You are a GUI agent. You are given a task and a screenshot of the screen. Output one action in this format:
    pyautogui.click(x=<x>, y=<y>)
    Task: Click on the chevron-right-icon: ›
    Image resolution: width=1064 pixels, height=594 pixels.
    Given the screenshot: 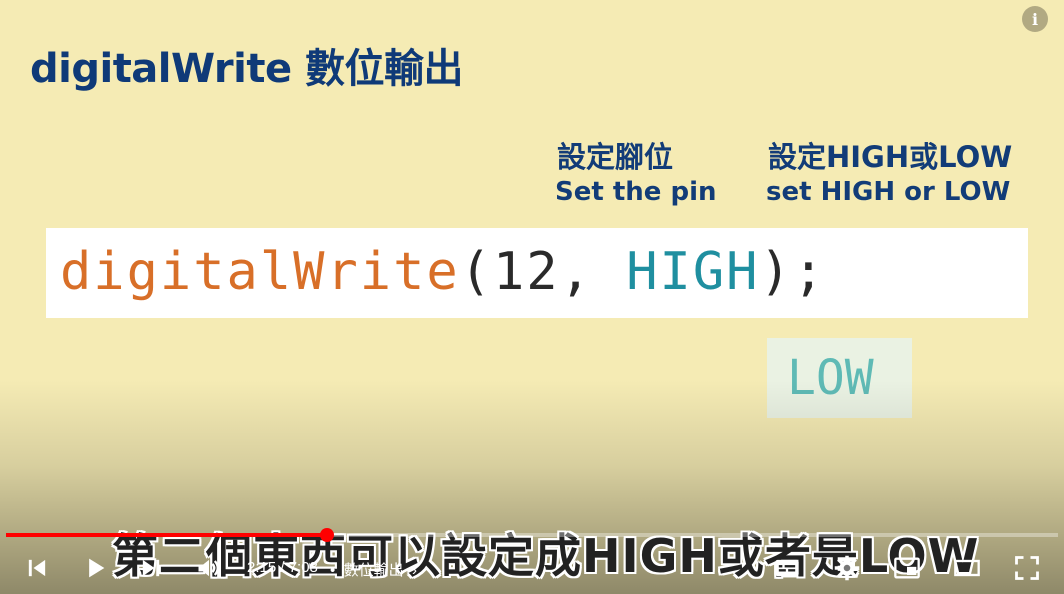 What is the action you would take?
    pyautogui.click(x=414, y=570)
    